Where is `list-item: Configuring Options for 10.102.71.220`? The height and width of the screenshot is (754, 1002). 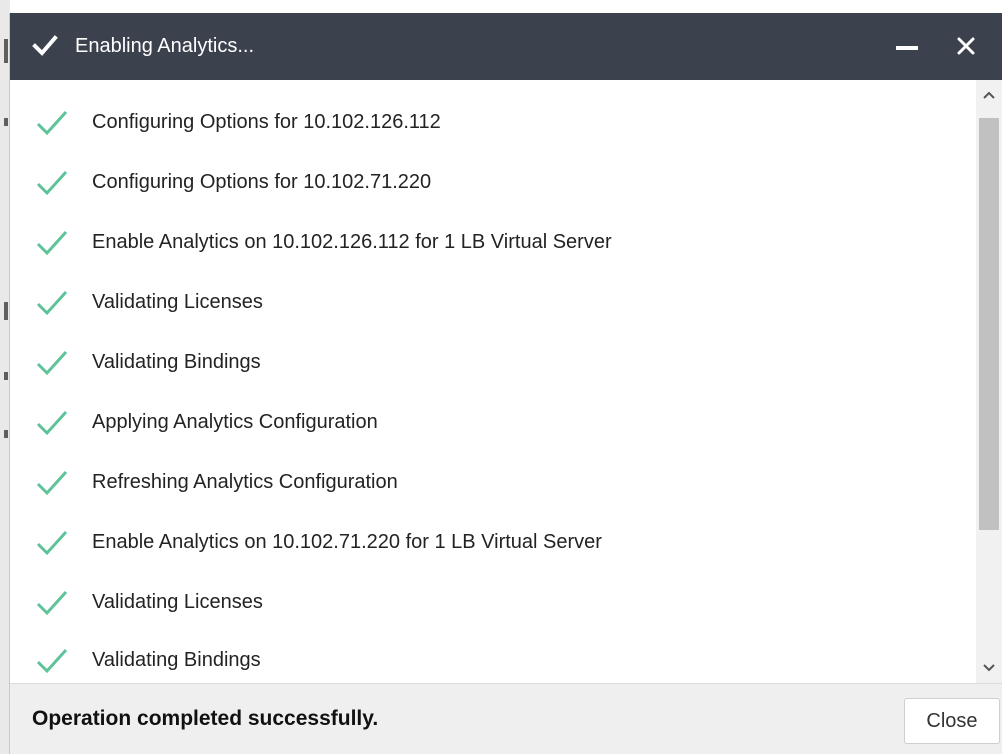
list-item: Configuring Options for 10.102.71.220 is located at coordinates (493, 182).